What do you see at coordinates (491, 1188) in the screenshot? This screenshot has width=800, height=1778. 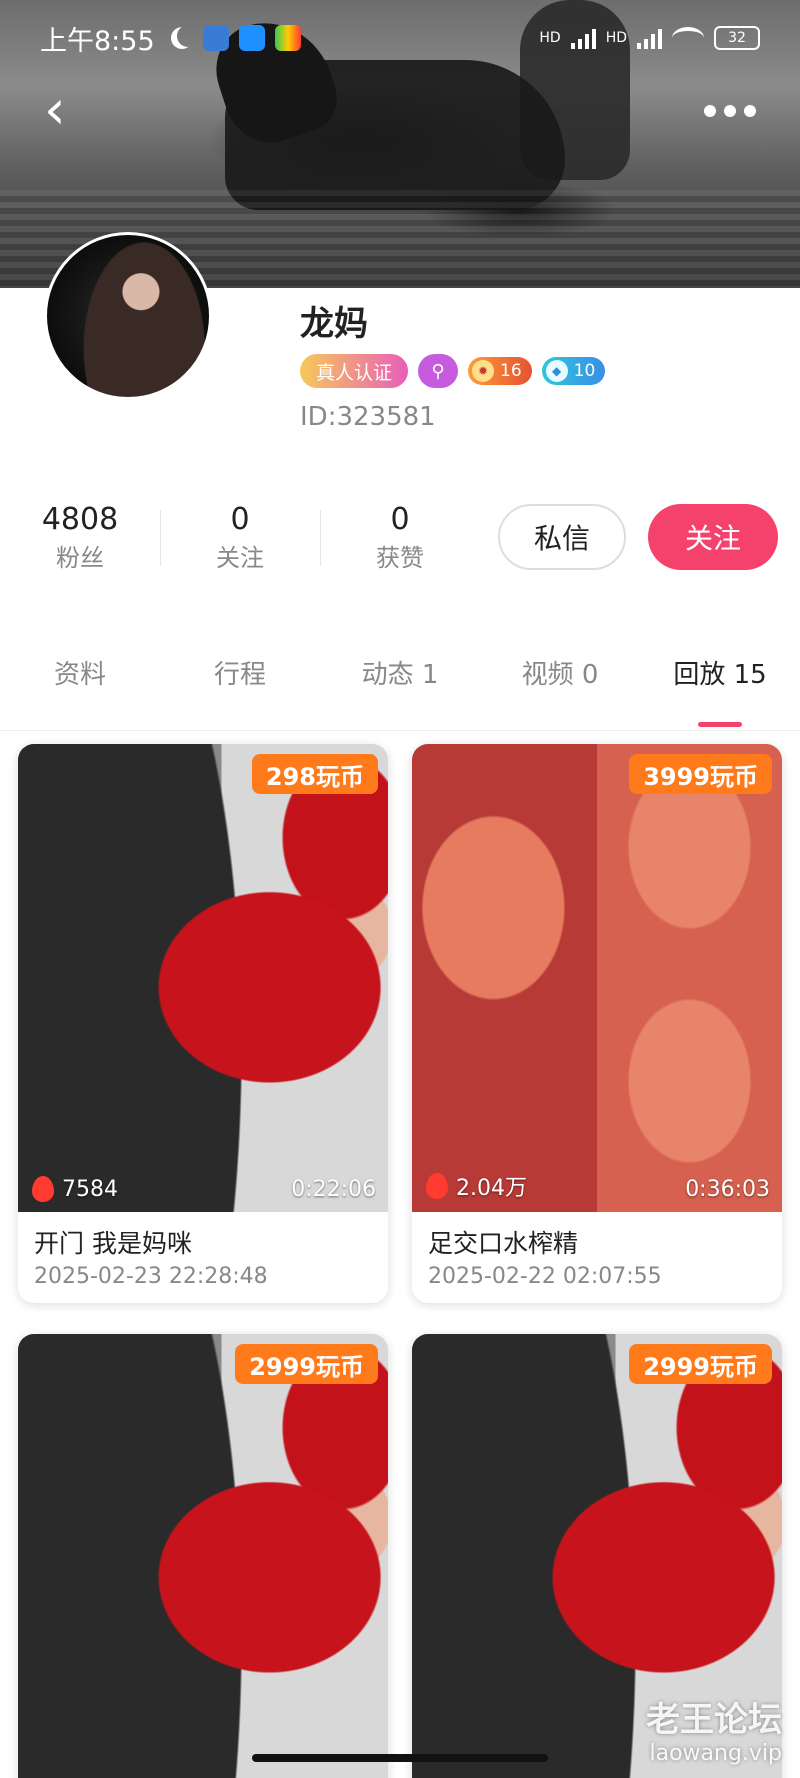 I see `view-count-value: 2.04万` at bounding box center [491, 1188].